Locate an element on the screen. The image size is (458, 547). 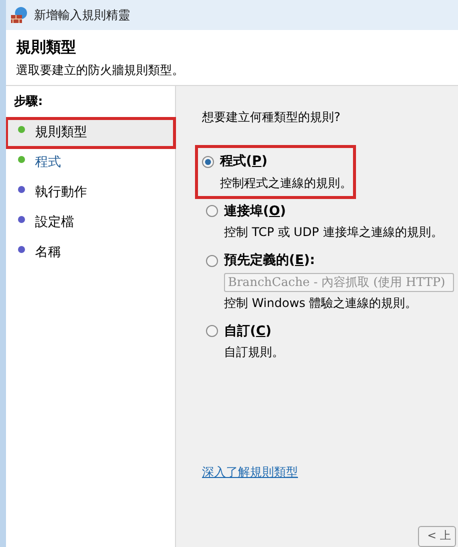
option-description: 控制 Windows 體驗之連線的規則。 is located at coordinates (321, 303).